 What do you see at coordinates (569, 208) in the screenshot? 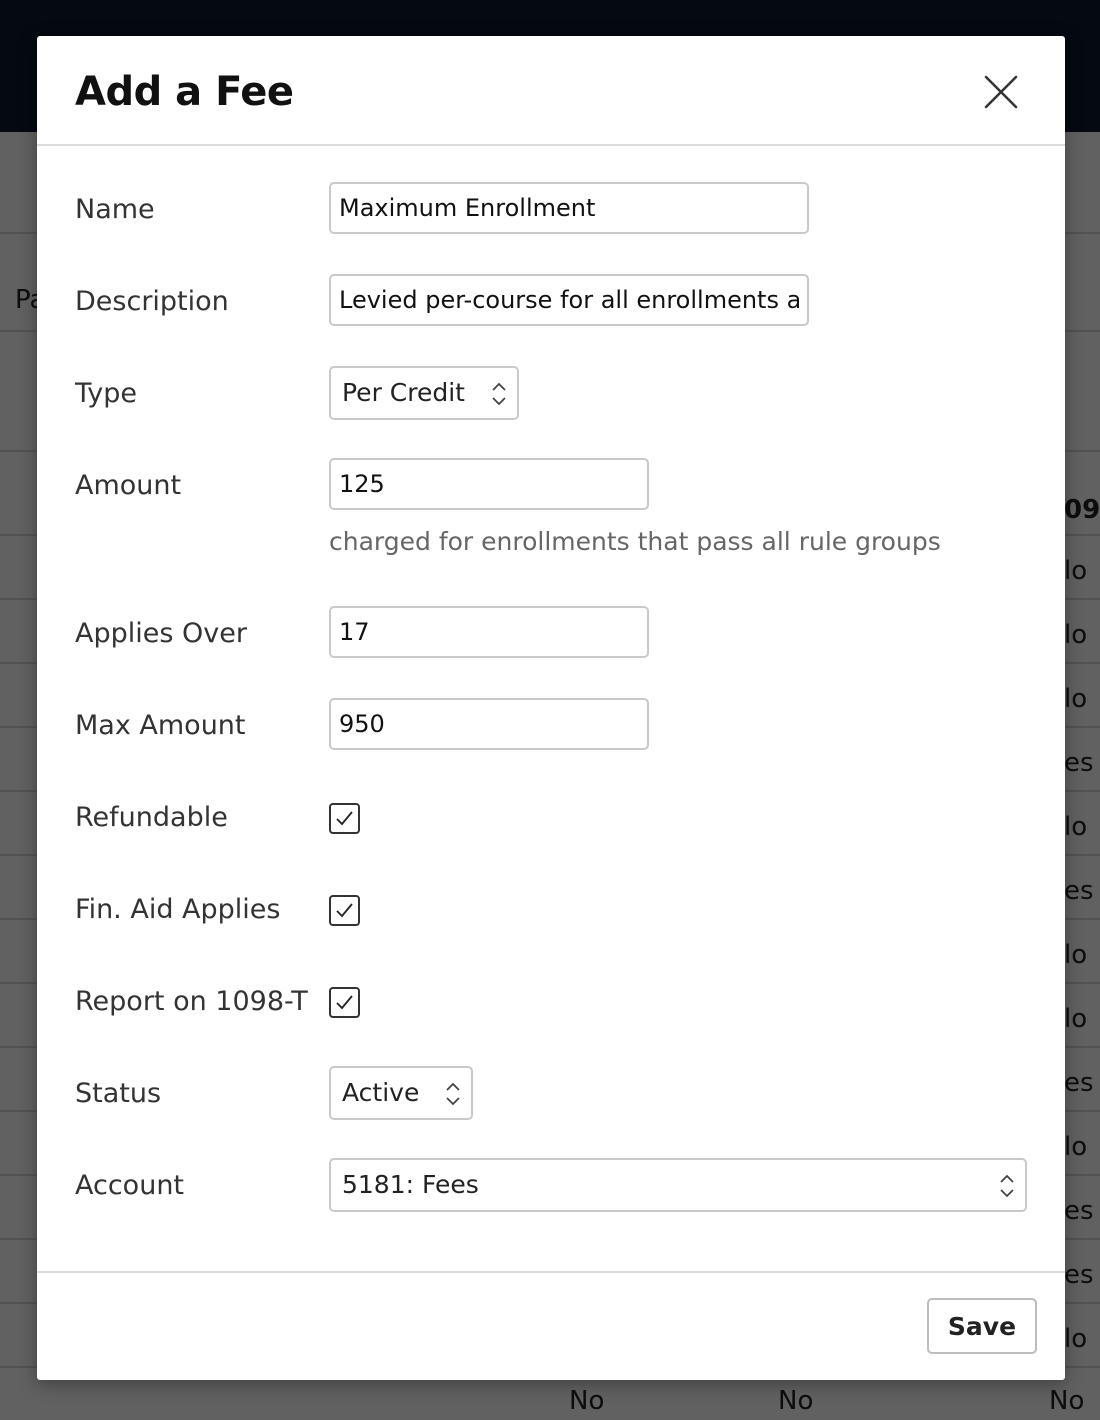
I see `name-input` at bounding box center [569, 208].